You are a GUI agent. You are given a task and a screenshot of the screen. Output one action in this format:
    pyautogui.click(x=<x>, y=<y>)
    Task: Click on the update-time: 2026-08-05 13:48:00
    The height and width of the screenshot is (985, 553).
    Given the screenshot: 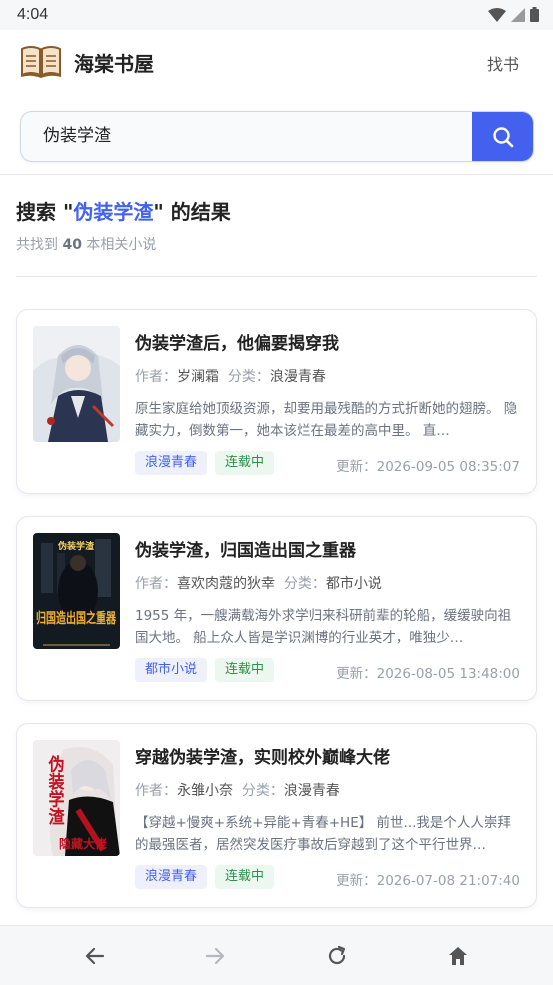 What is the action you would take?
    pyautogui.click(x=448, y=674)
    